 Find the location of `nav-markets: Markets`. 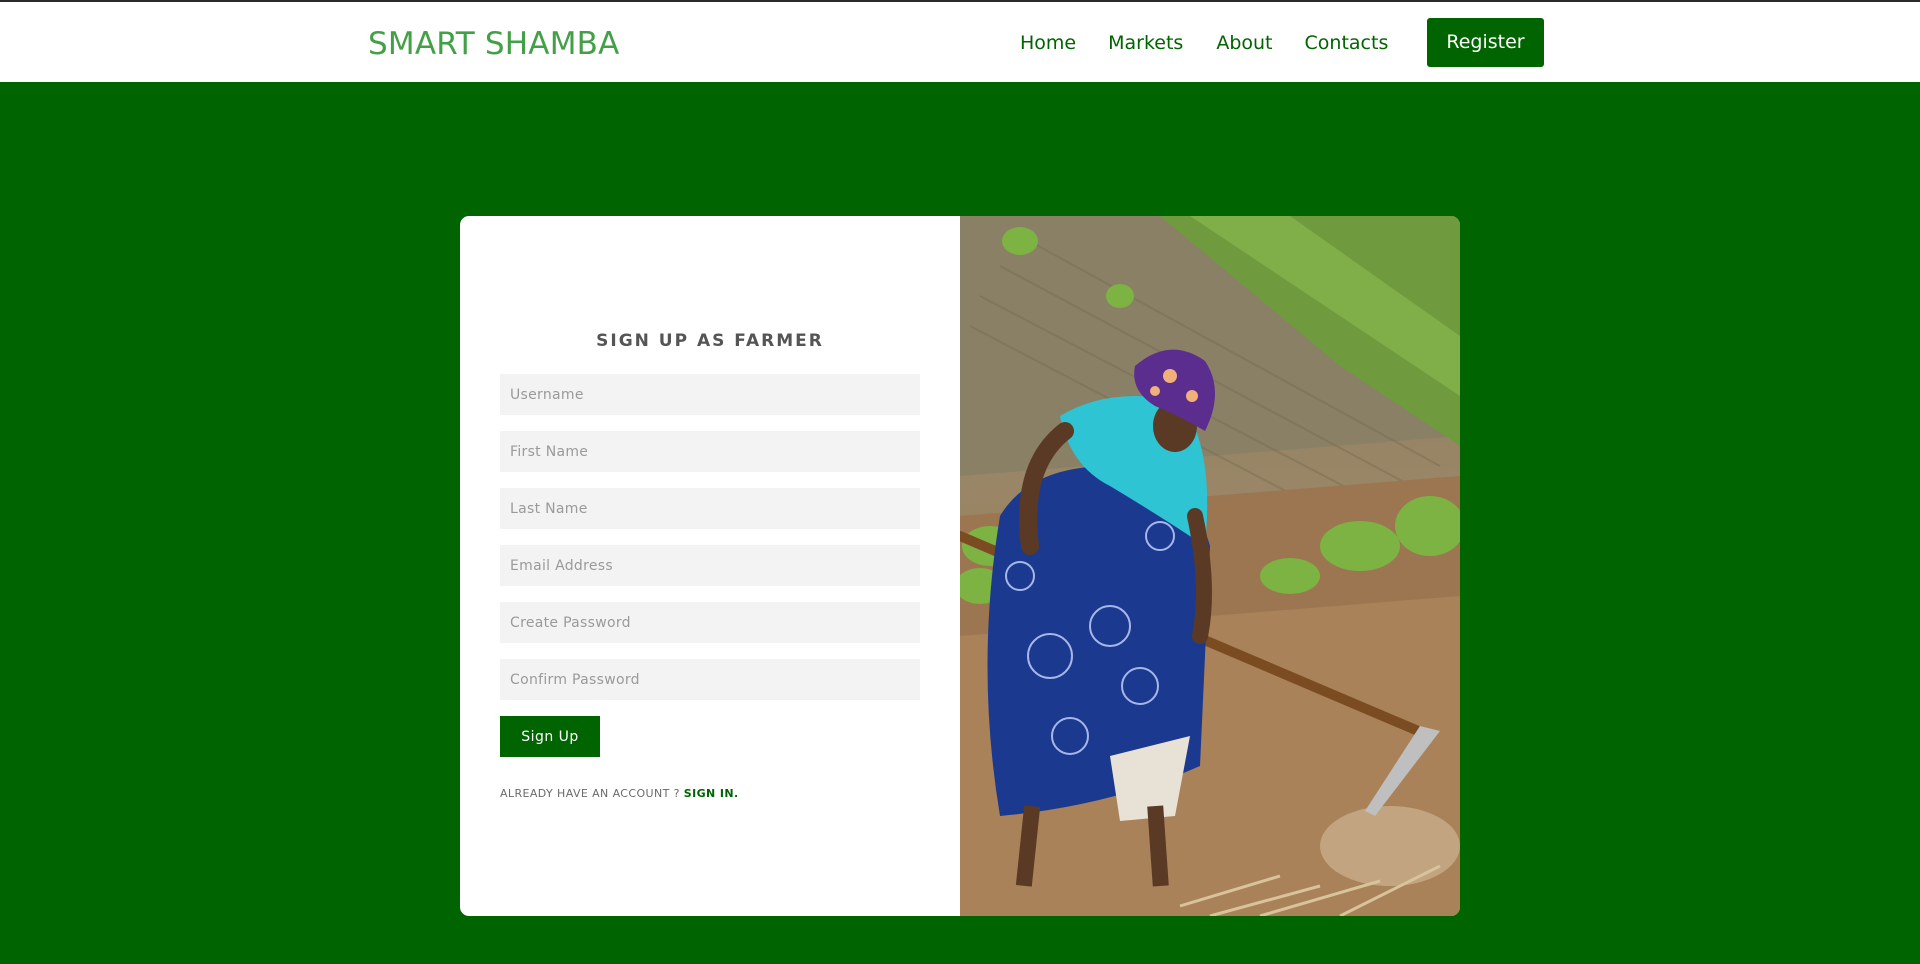

nav-markets: Markets is located at coordinates (1145, 43).